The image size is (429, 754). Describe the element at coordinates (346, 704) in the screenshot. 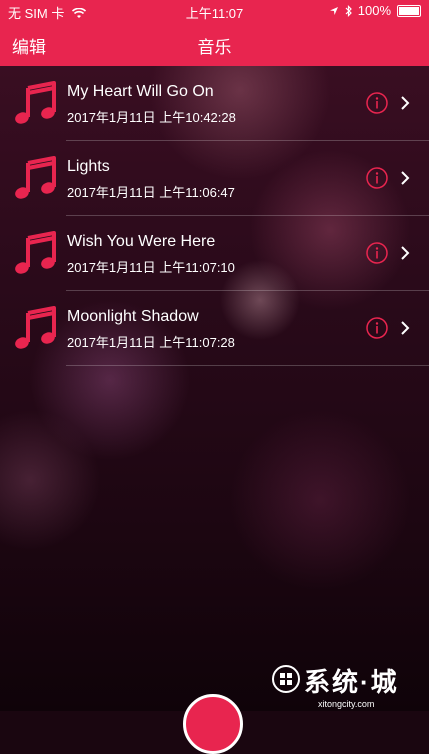

I see `watermark-url: xitongcity.com` at that location.